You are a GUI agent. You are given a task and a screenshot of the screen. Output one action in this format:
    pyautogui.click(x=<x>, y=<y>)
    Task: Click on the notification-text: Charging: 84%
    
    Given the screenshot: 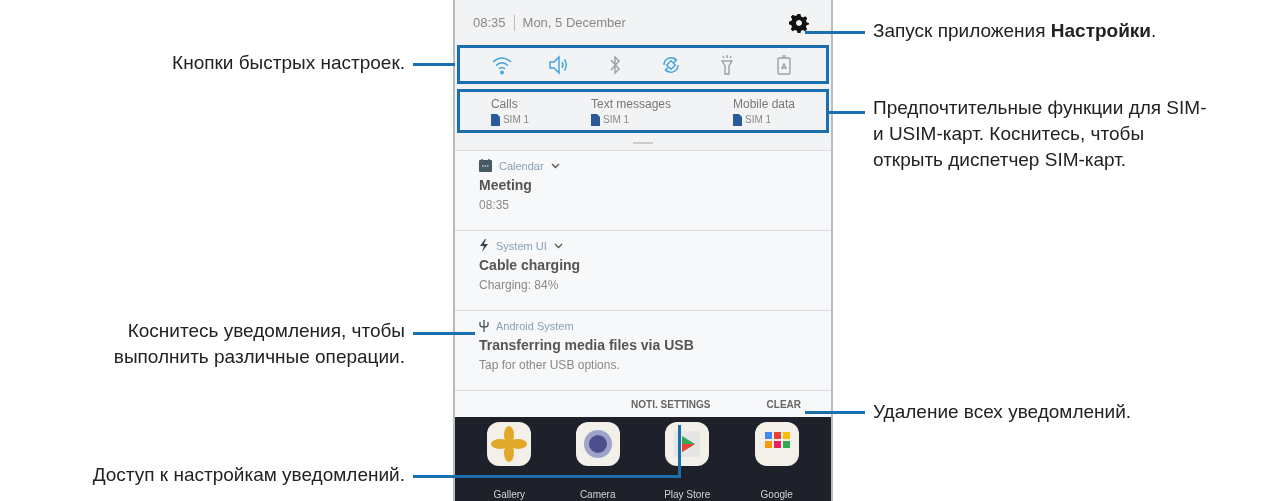 What is the action you would take?
    pyautogui.click(x=519, y=285)
    